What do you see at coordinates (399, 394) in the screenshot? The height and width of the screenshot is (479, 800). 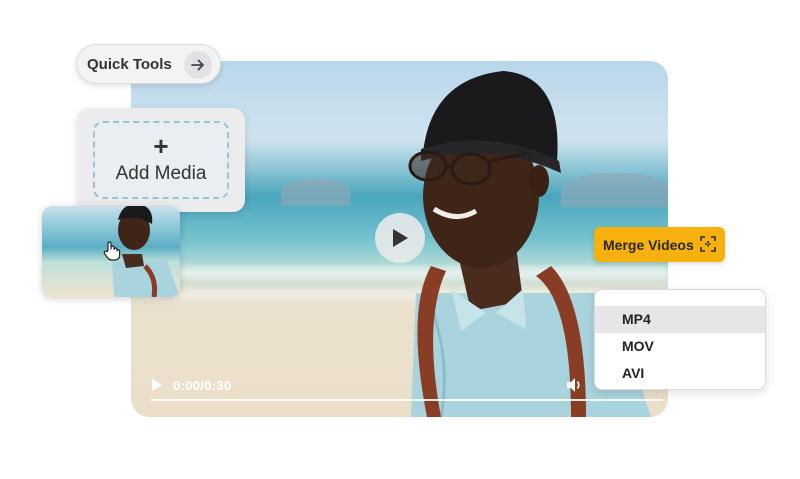 I see `player-controls: 0:00/0:30` at bounding box center [399, 394].